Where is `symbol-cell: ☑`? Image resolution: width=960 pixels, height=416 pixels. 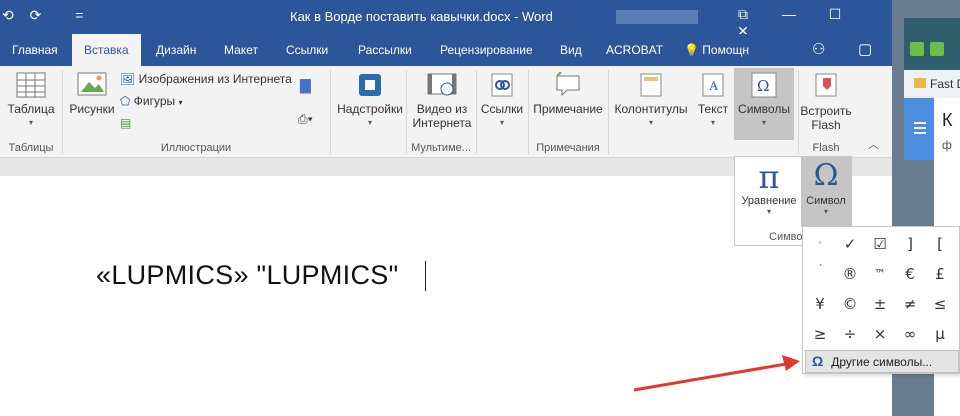
symbol-cell: ☑ is located at coordinates (880, 244).